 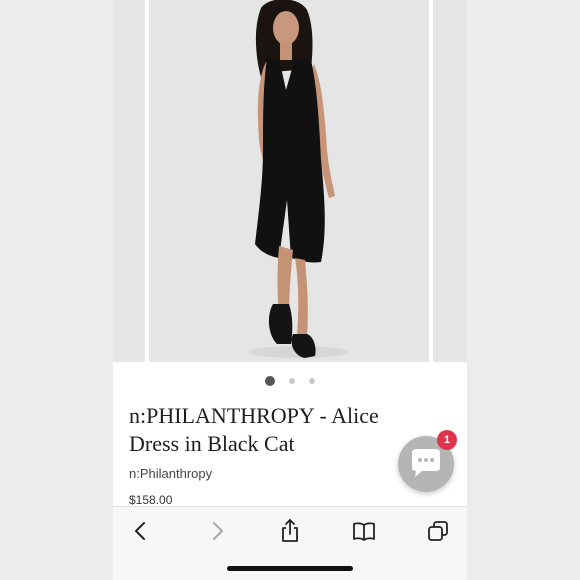 I want to click on next-slide-image, so click(x=450, y=181).